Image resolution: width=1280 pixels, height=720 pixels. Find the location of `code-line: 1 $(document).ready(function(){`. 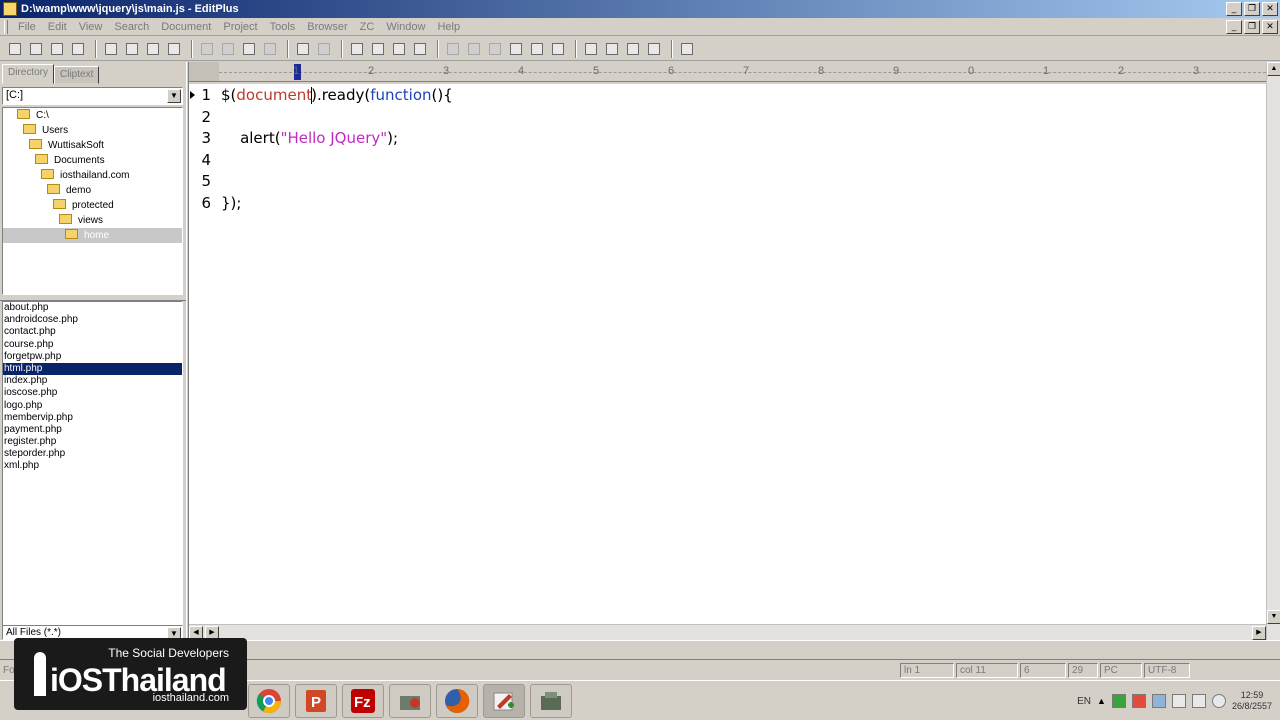

code-line: 1 $(document).ready(function(){ is located at coordinates (727, 95).